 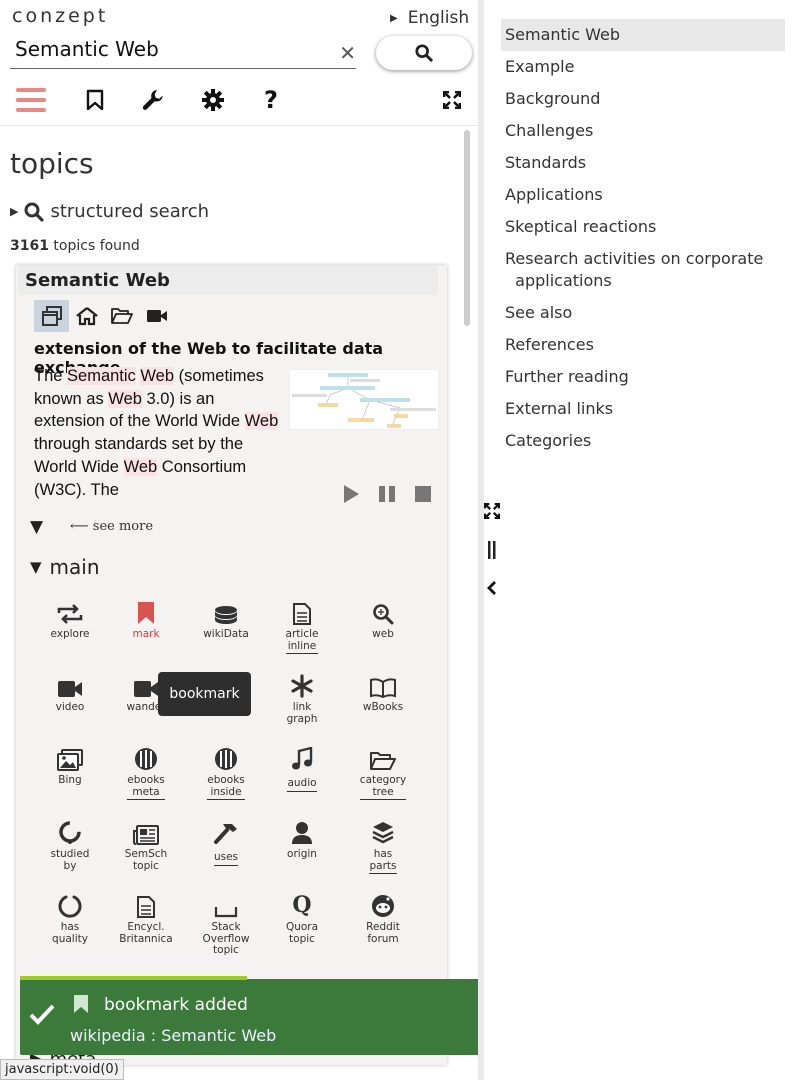 I want to click on toc-item: Further reading, so click(x=643, y=377).